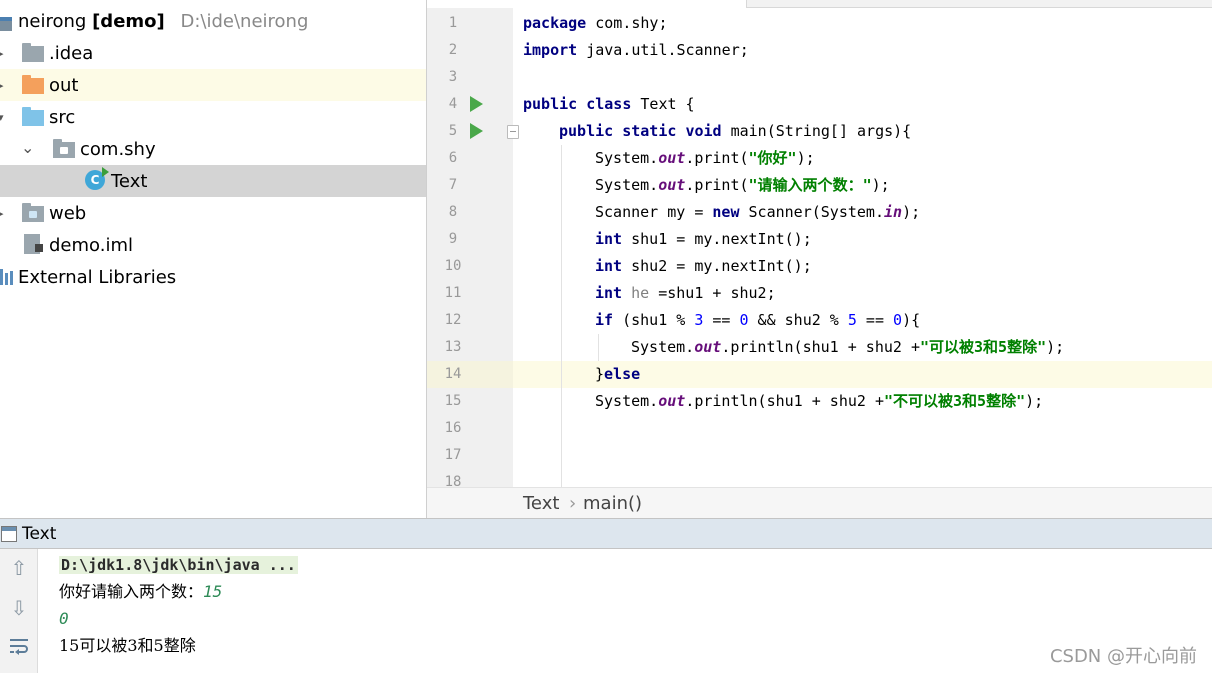  Describe the element at coordinates (595, 23) in the screenshot. I see `code-line-1: package com.shy;` at that location.